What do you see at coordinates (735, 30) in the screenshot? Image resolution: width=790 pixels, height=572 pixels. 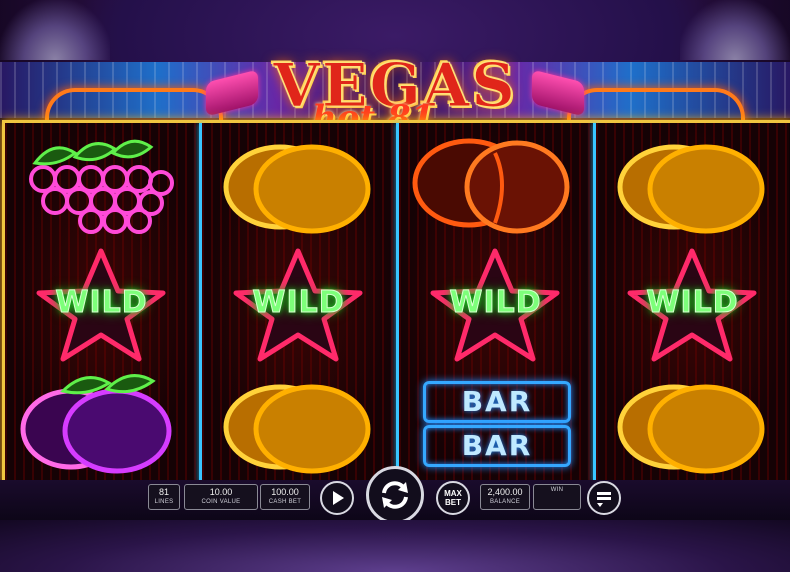 I see `corner-light-right` at bounding box center [735, 30].